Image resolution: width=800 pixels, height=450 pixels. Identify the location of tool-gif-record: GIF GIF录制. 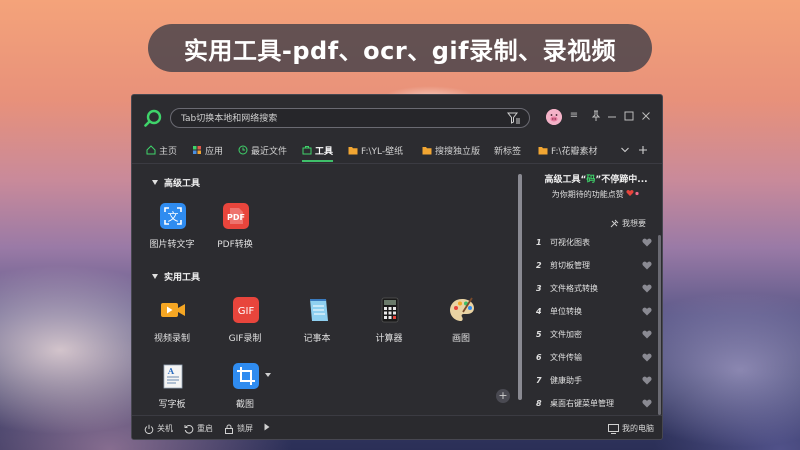
(245, 326).